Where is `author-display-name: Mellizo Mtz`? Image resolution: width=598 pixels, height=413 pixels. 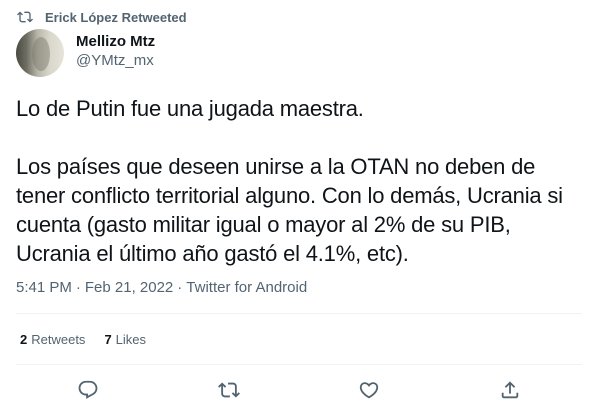 author-display-name: Mellizo Mtz is located at coordinates (115, 42).